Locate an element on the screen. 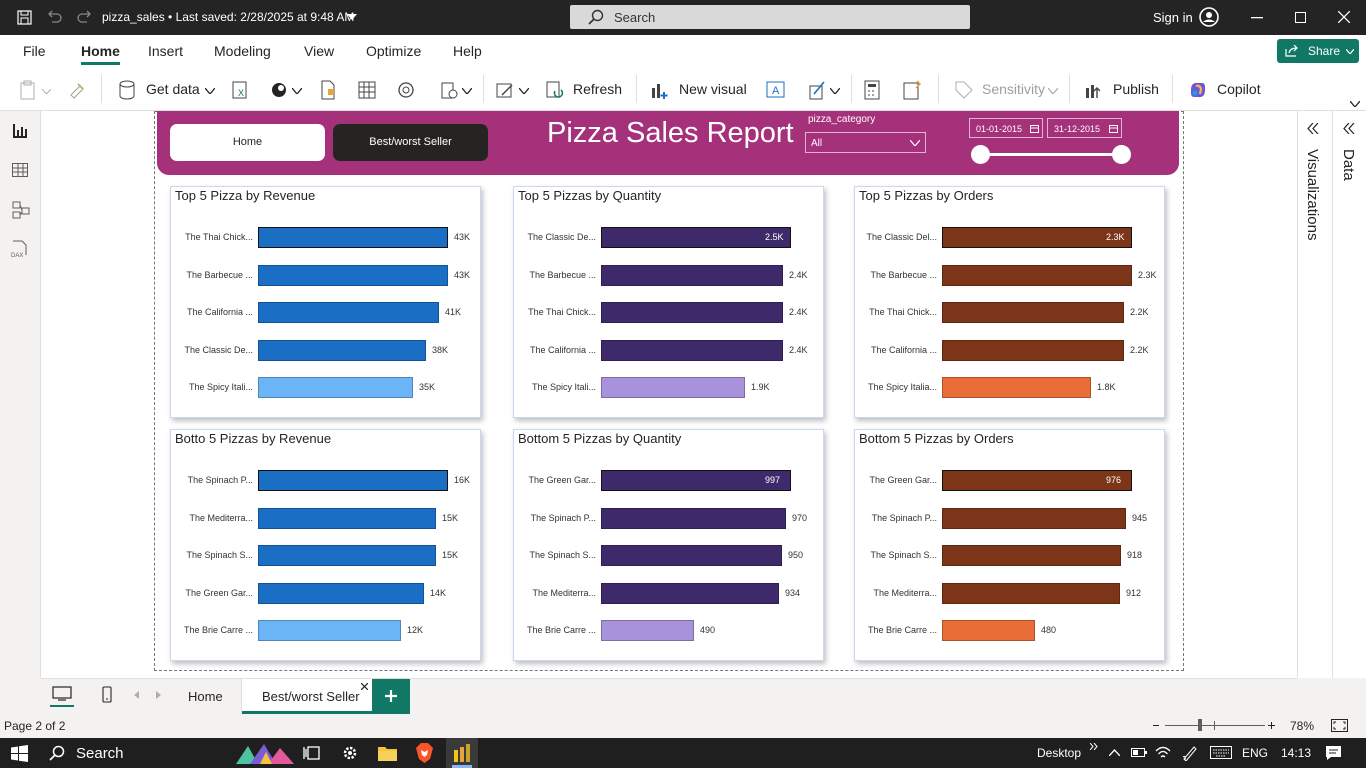  visualizations-pane-tab: Visualizations is located at coordinates (1312, 194).